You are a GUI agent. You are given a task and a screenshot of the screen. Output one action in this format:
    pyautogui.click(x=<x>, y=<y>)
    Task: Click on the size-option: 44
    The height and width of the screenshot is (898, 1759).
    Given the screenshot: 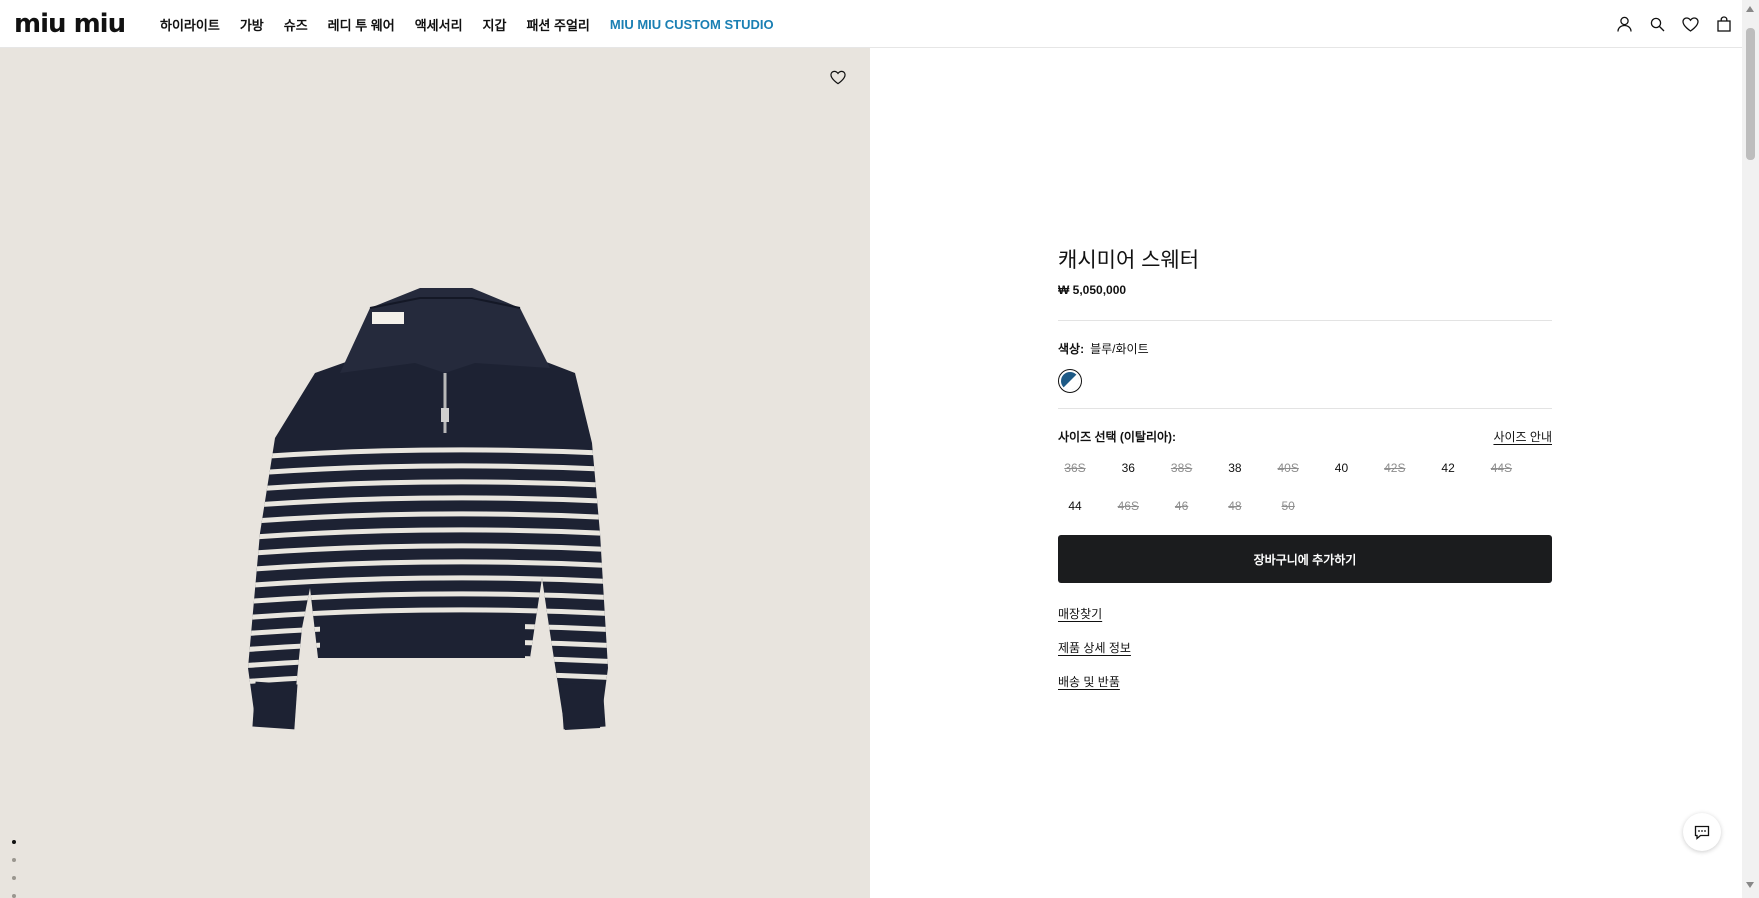 What is the action you would take?
    pyautogui.click(x=1075, y=506)
    